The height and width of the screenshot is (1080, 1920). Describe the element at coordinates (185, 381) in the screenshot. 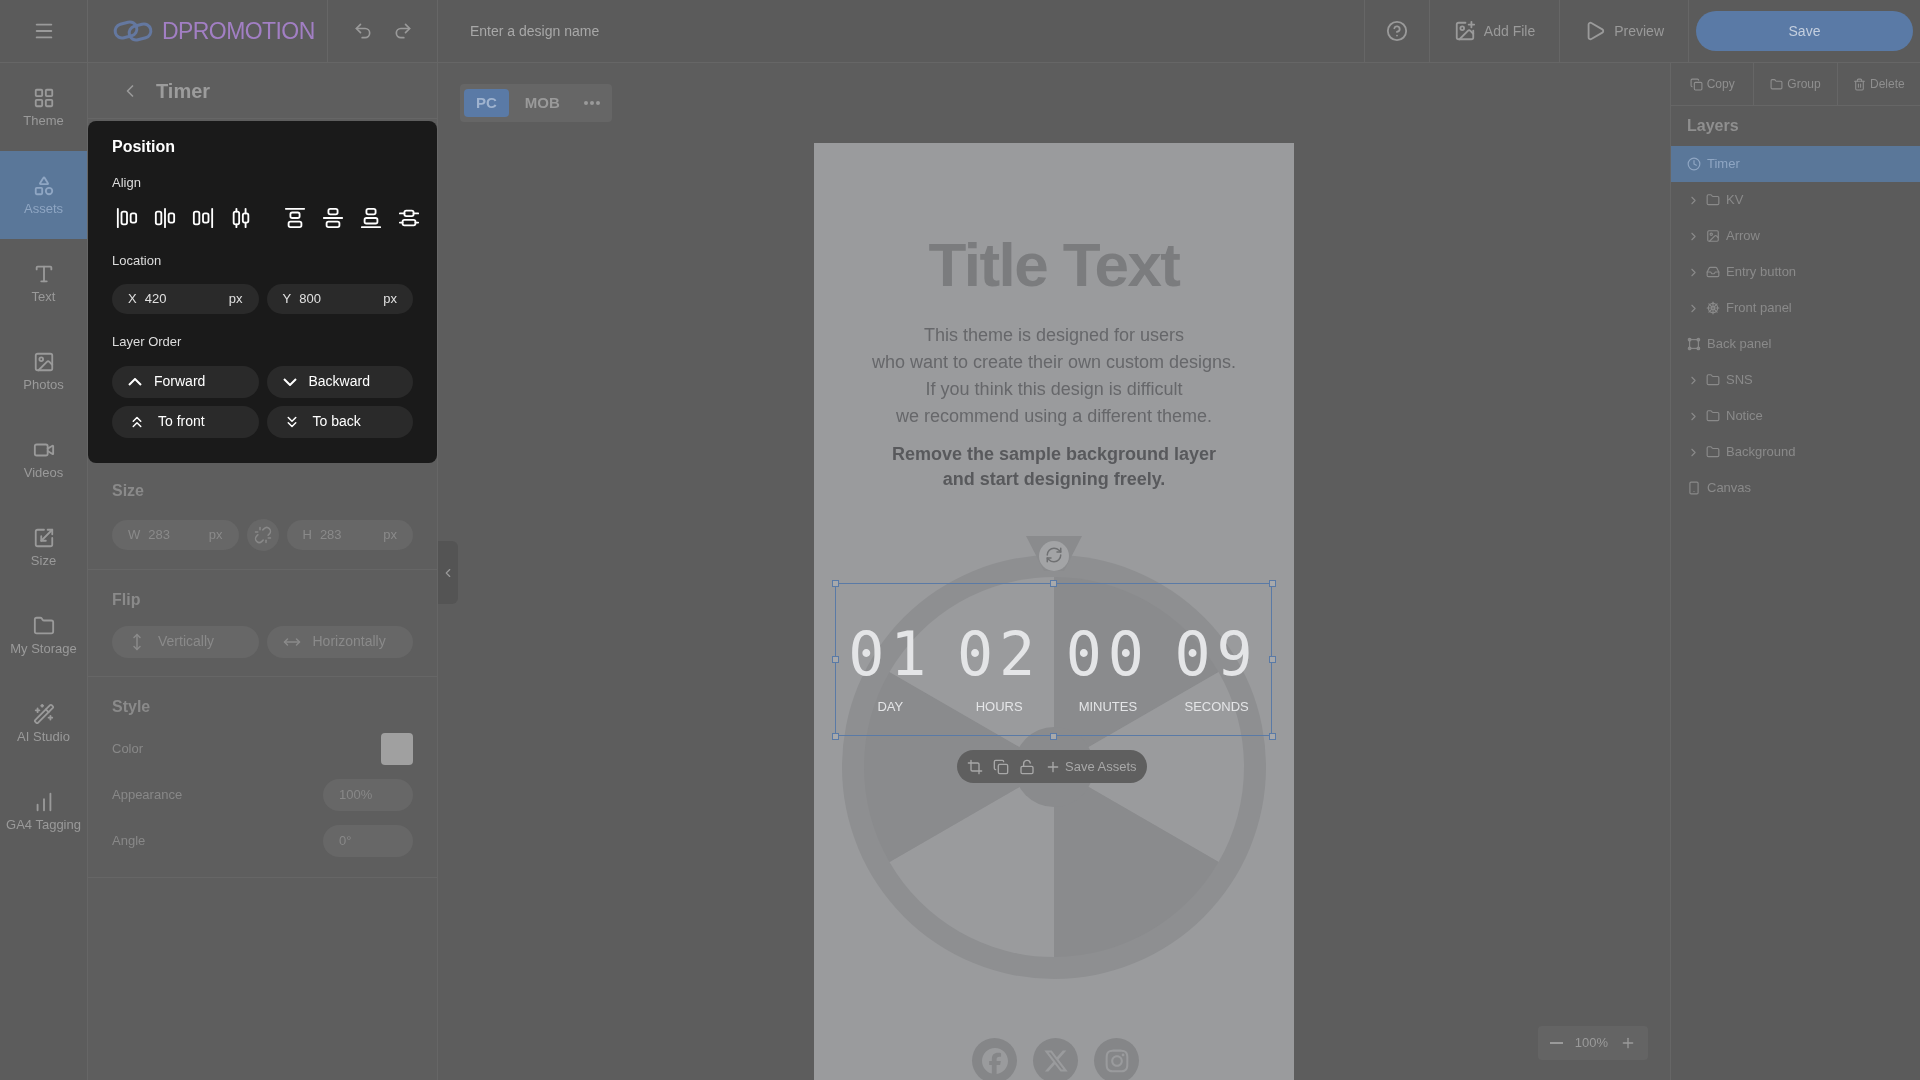

I see `layer-order-button: Forward` at that location.